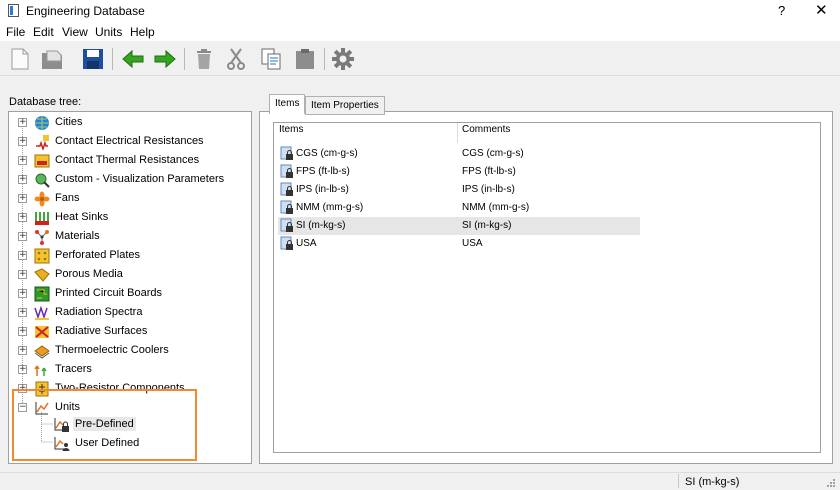 The height and width of the screenshot is (490, 840). What do you see at coordinates (493, 153) in the screenshot?
I see `item-comment: CGS (cm-g-s)` at bounding box center [493, 153].